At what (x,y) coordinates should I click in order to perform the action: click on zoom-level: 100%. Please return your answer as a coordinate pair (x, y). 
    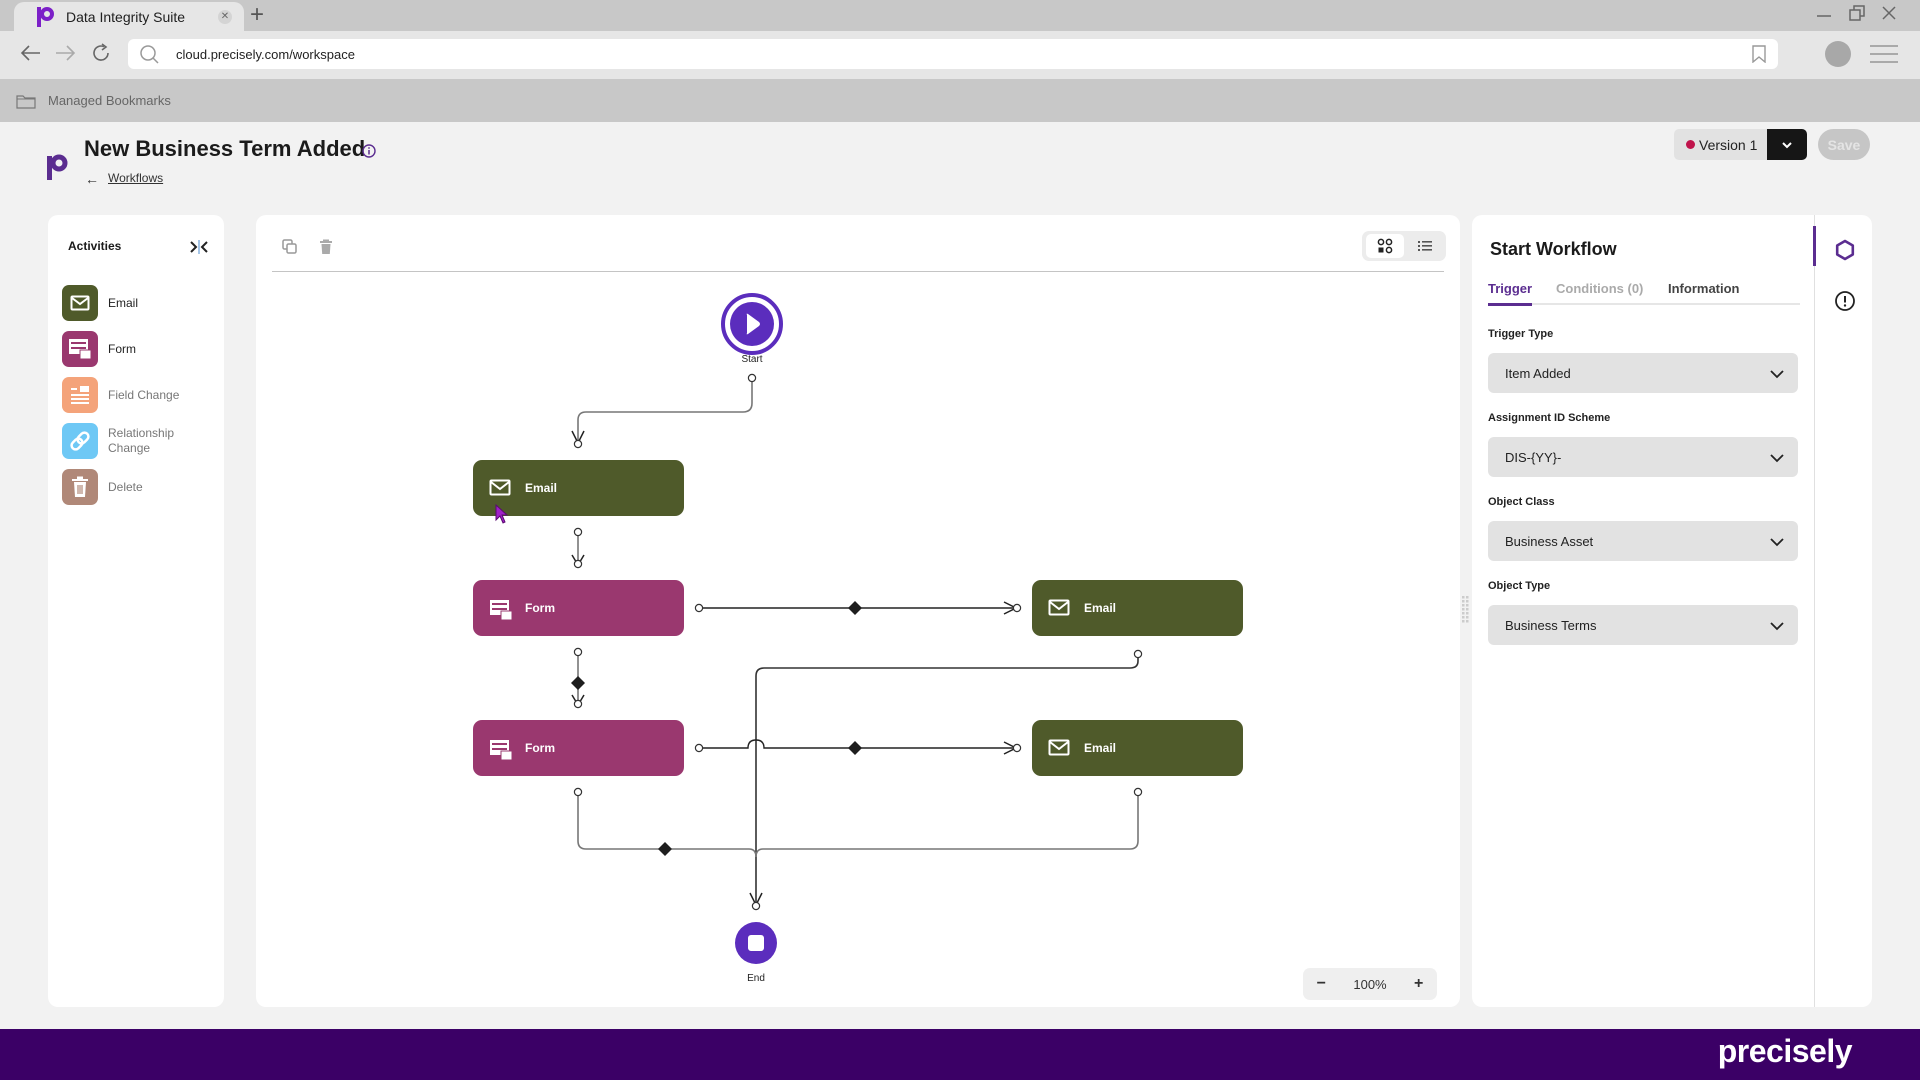
    Looking at the image, I should click on (1370, 984).